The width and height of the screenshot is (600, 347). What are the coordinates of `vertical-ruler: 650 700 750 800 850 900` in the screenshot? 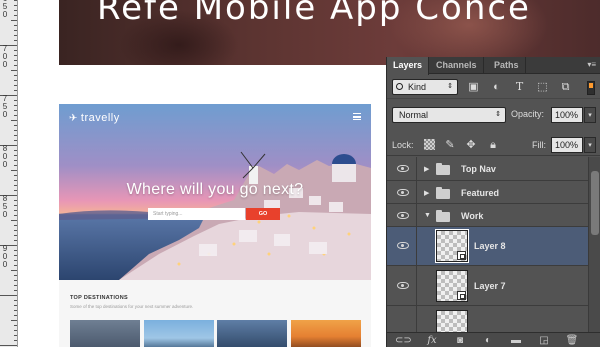 It's located at (9, 173).